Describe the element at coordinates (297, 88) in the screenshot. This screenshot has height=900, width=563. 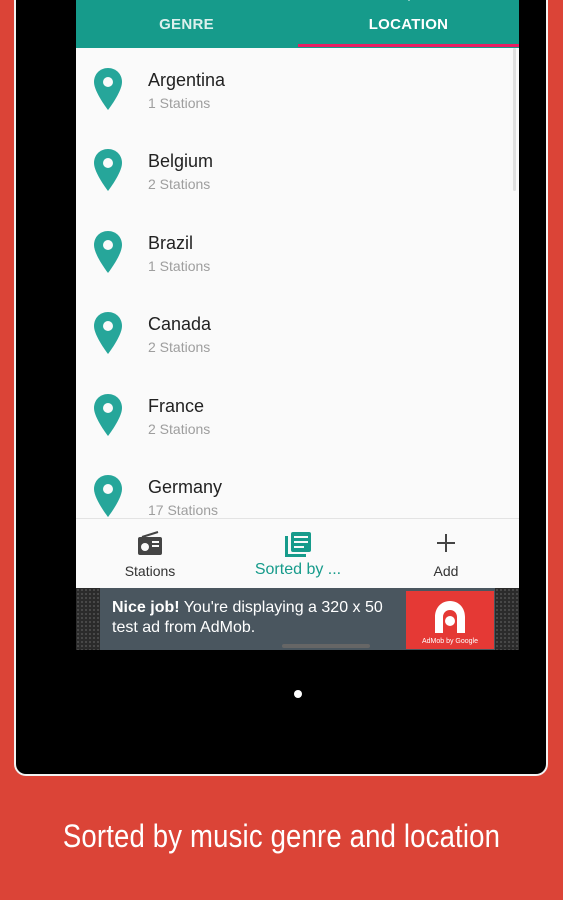
I see `list-item: Argentina 1 Stations` at that location.